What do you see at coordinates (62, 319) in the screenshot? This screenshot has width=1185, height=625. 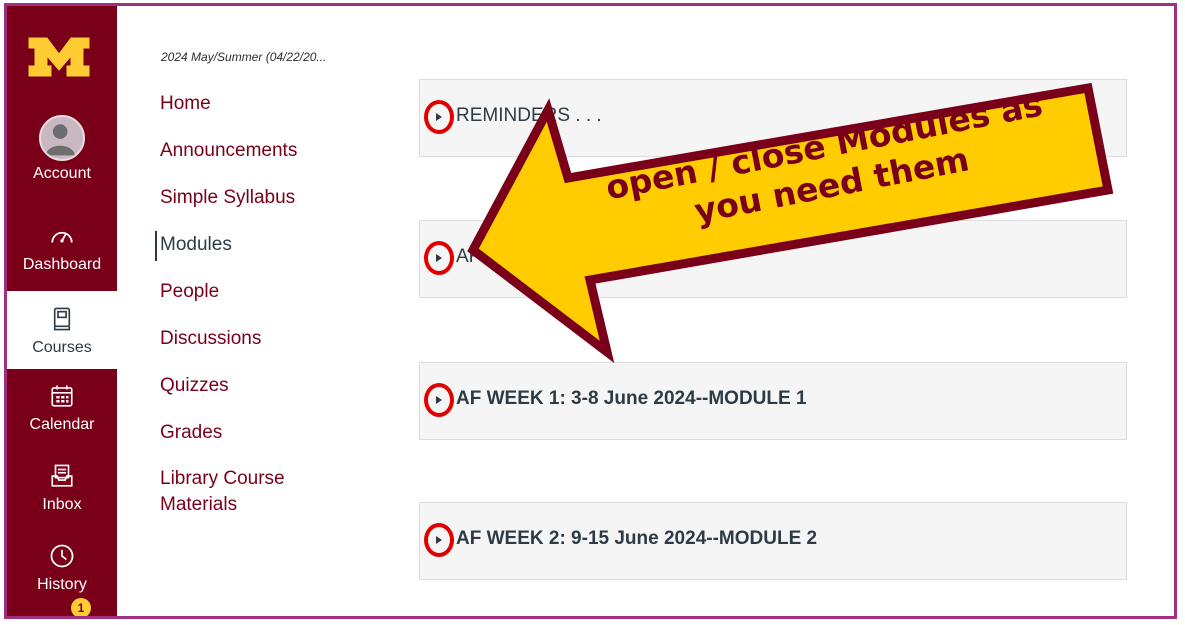 I see `courses-icon` at bounding box center [62, 319].